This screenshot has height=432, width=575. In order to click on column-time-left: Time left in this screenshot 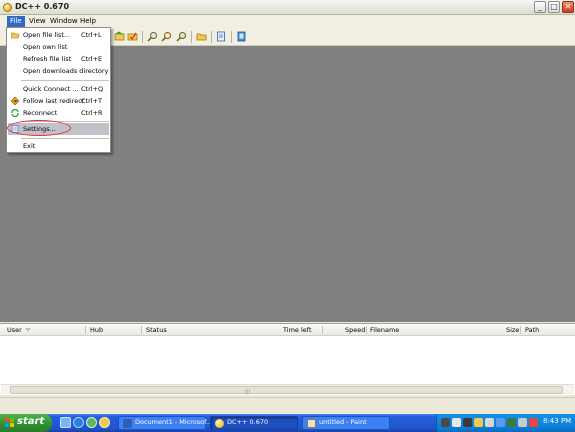, I will do `click(297, 330)`.